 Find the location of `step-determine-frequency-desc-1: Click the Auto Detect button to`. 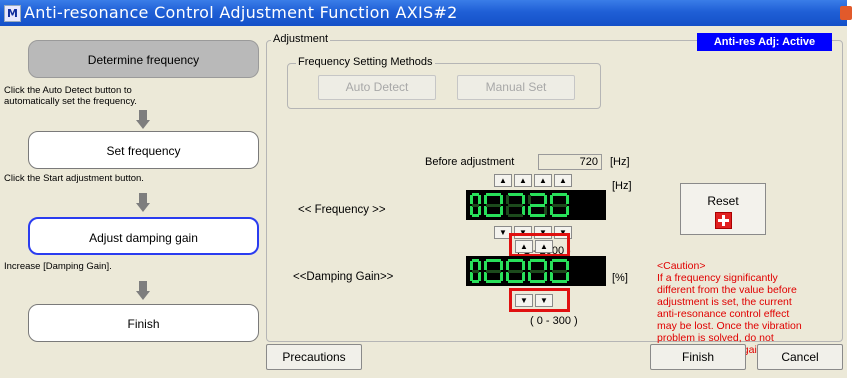

step-determine-frequency-desc-1: Click the Auto Detect button to is located at coordinates (68, 90).